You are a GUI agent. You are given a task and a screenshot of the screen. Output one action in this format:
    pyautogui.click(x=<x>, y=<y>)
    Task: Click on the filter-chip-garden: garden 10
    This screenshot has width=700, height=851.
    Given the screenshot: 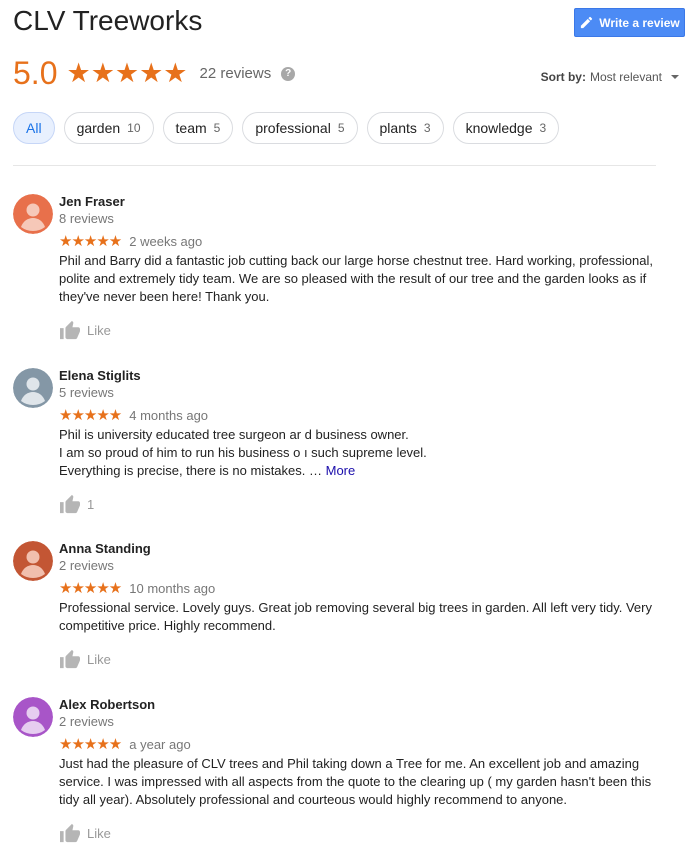 What is the action you would take?
    pyautogui.click(x=108, y=128)
    